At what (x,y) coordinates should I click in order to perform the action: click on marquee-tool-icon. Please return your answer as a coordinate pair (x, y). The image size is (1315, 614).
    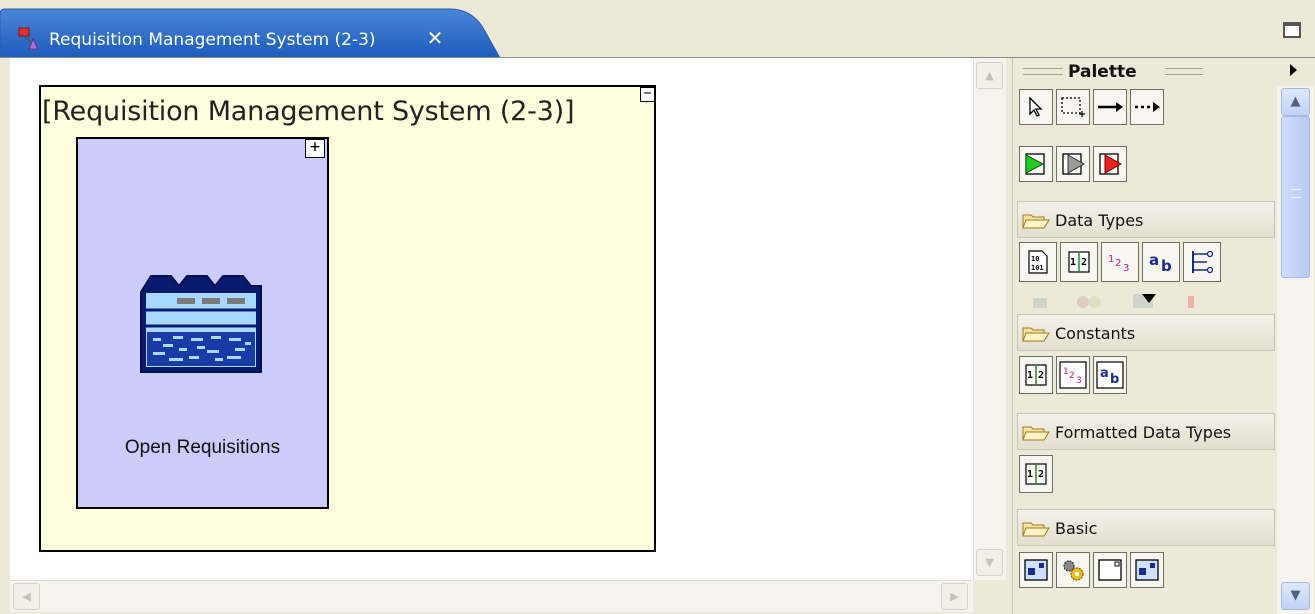
    Looking at the image, I should click on (1073, 107).